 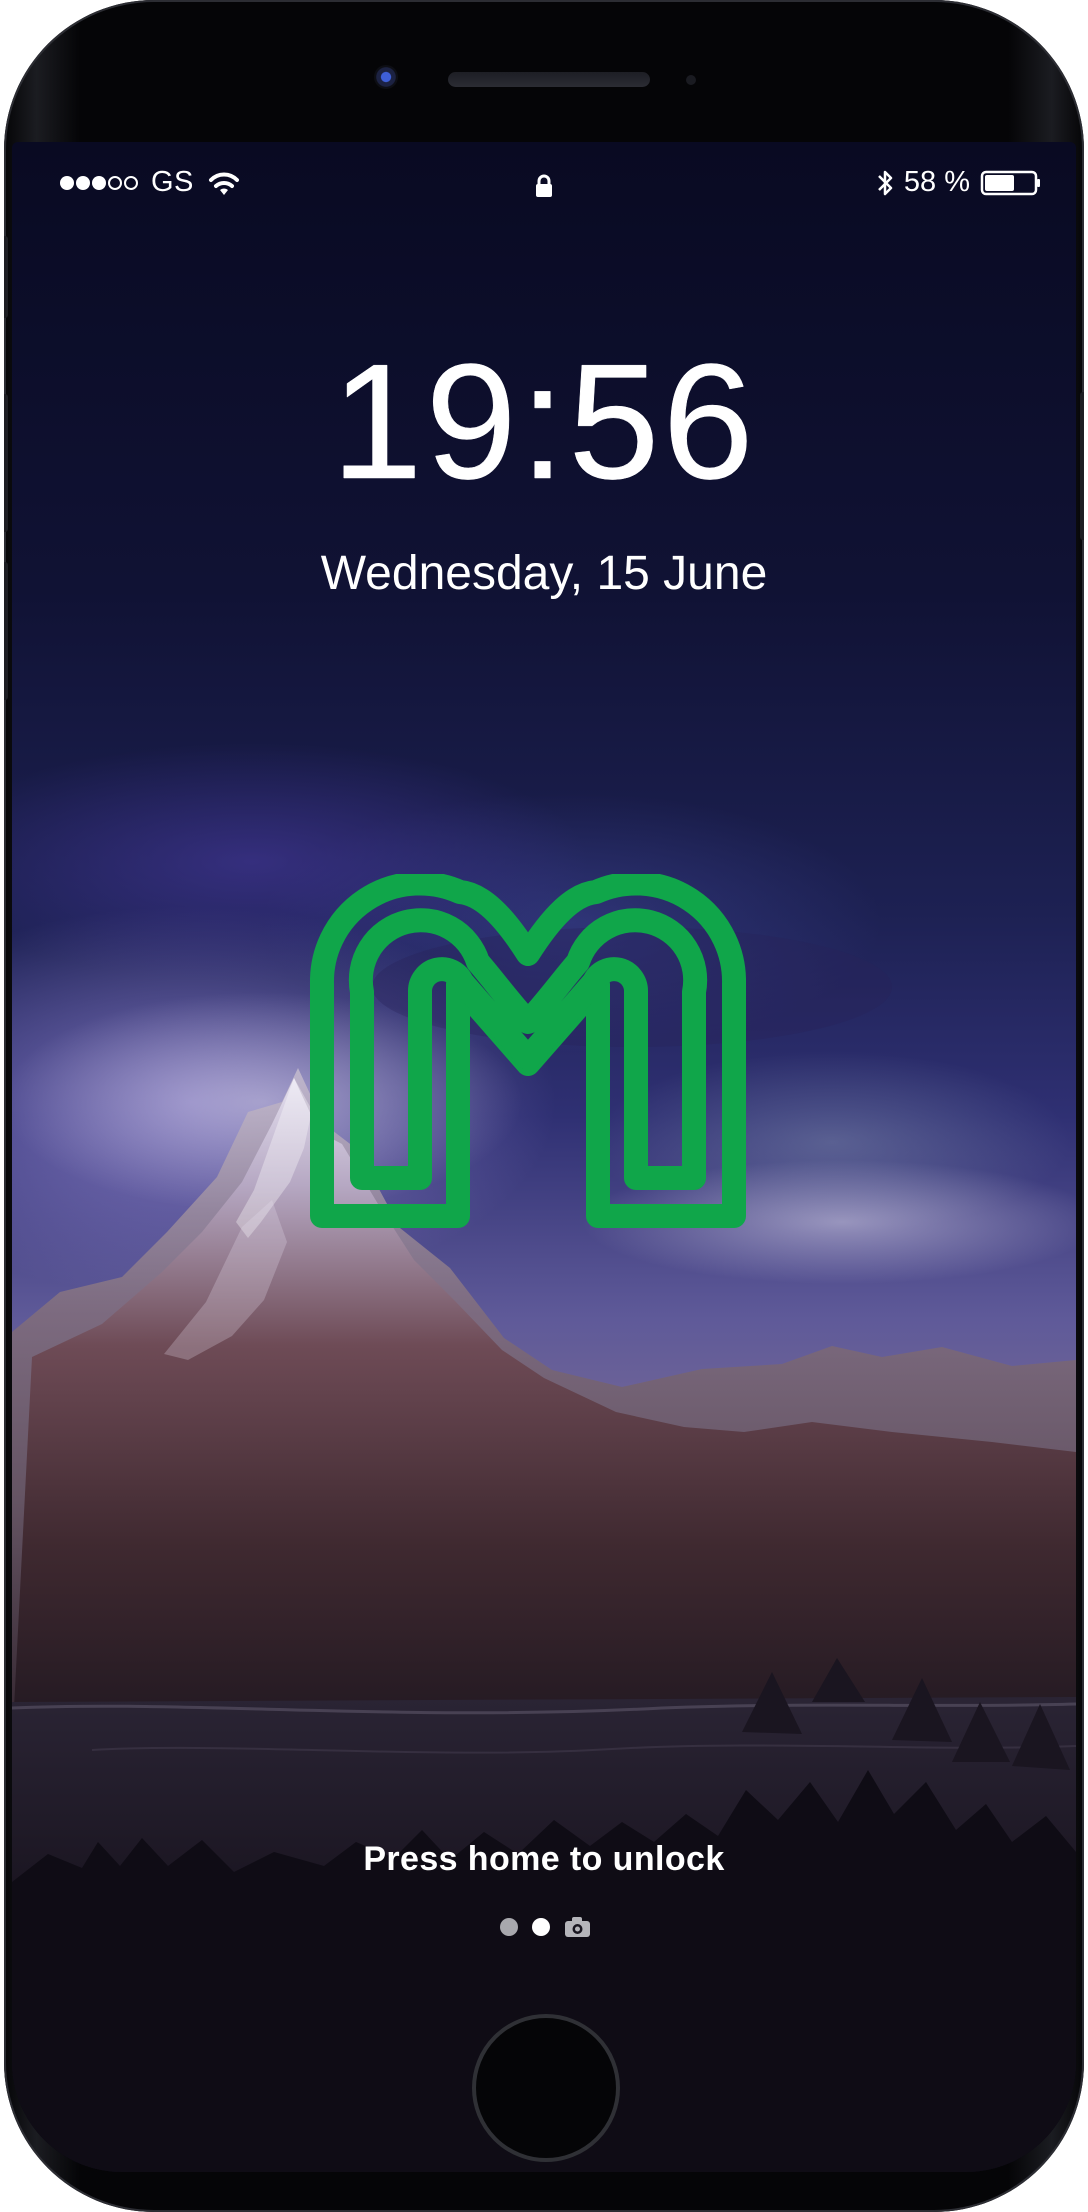 I want to click on power-button, so click(x=1082, y=466).